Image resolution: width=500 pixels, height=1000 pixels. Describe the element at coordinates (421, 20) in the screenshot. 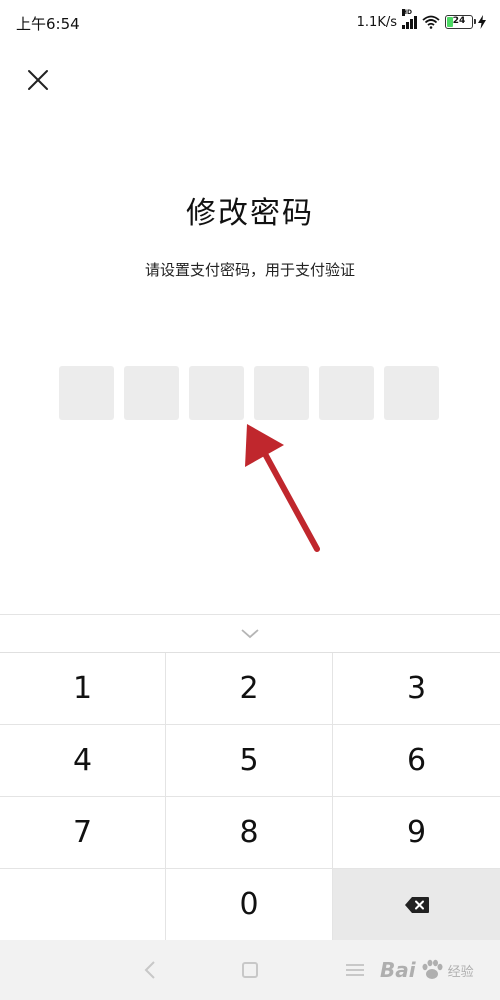

I see `status-icons: 1.1K/s HD 24` at that location.